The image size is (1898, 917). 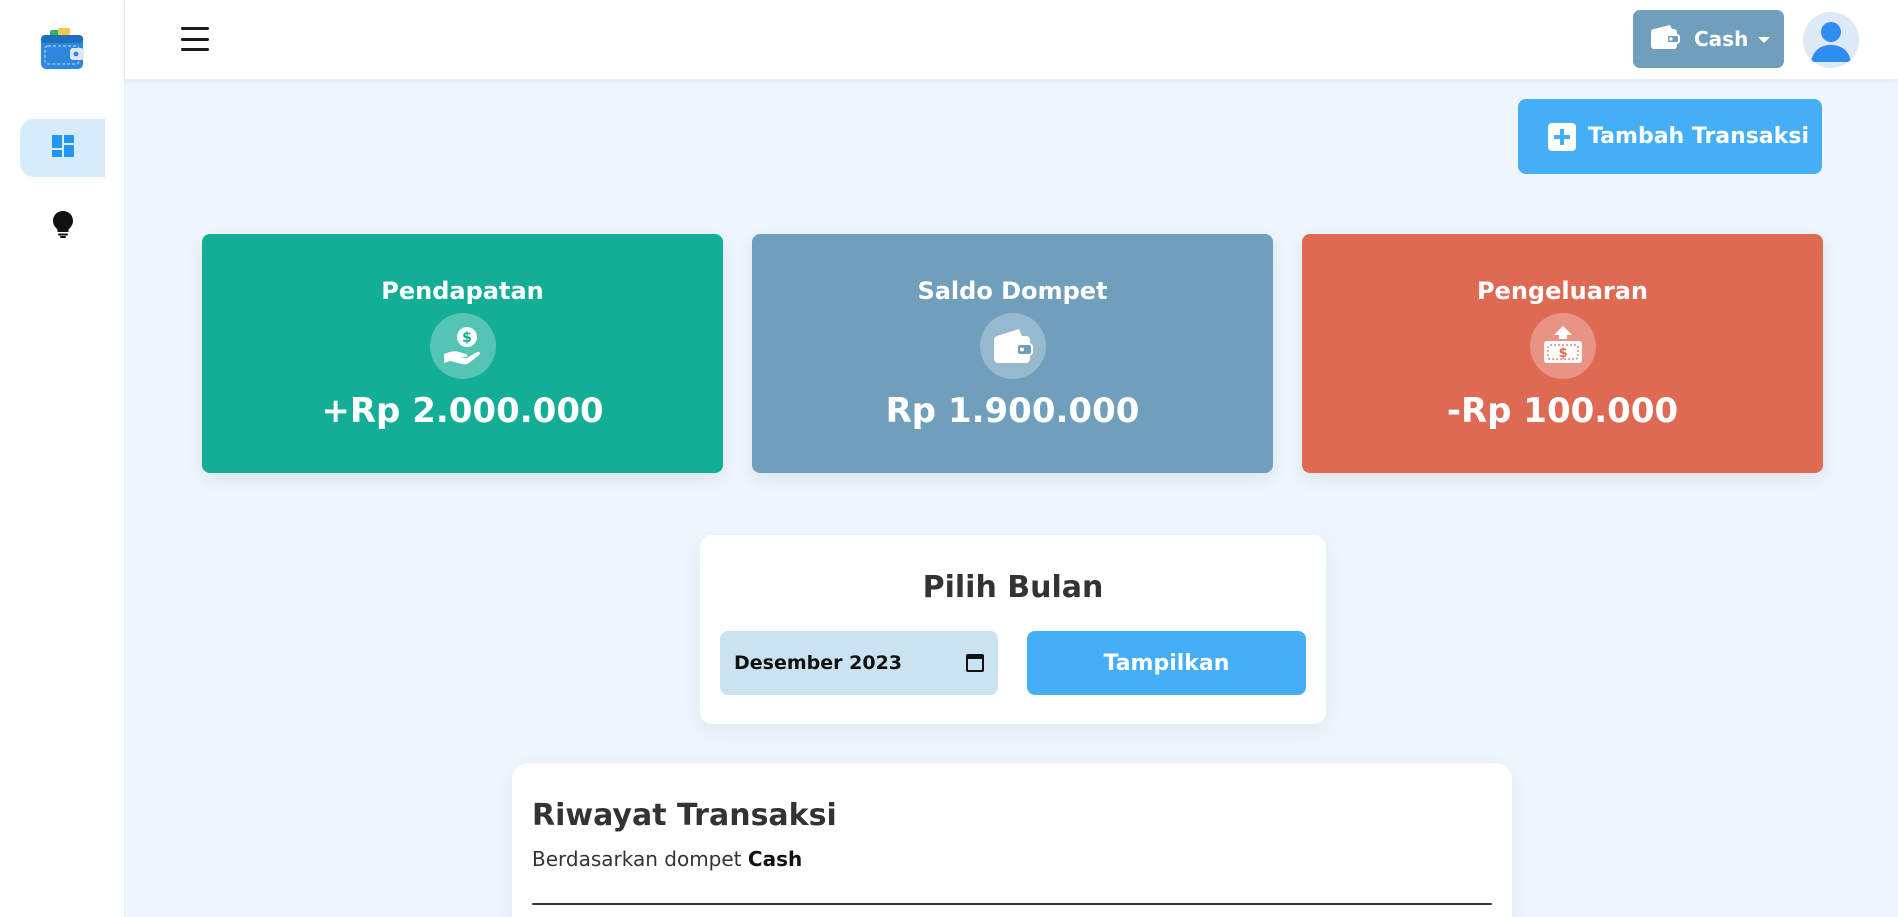 What do you see at coordinates (640, 859) in the screenshot?
I see `history-subtitle-prefix: Berdasarkan dompet` at bounding box center [640, 859].